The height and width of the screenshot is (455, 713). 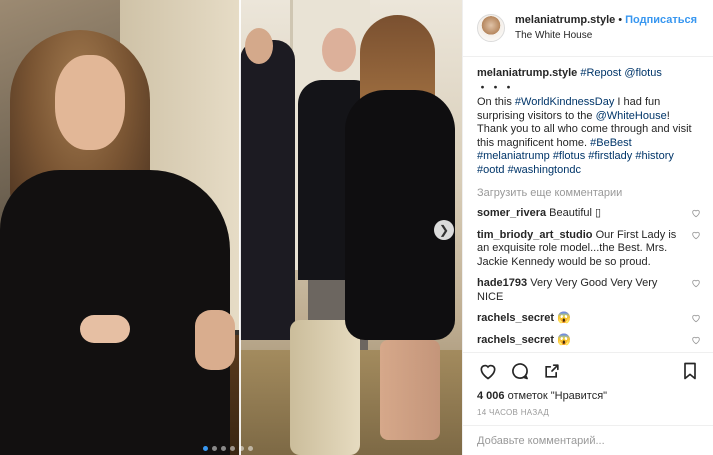 I want to click on man-with-phone, so click(x=267, y=190).